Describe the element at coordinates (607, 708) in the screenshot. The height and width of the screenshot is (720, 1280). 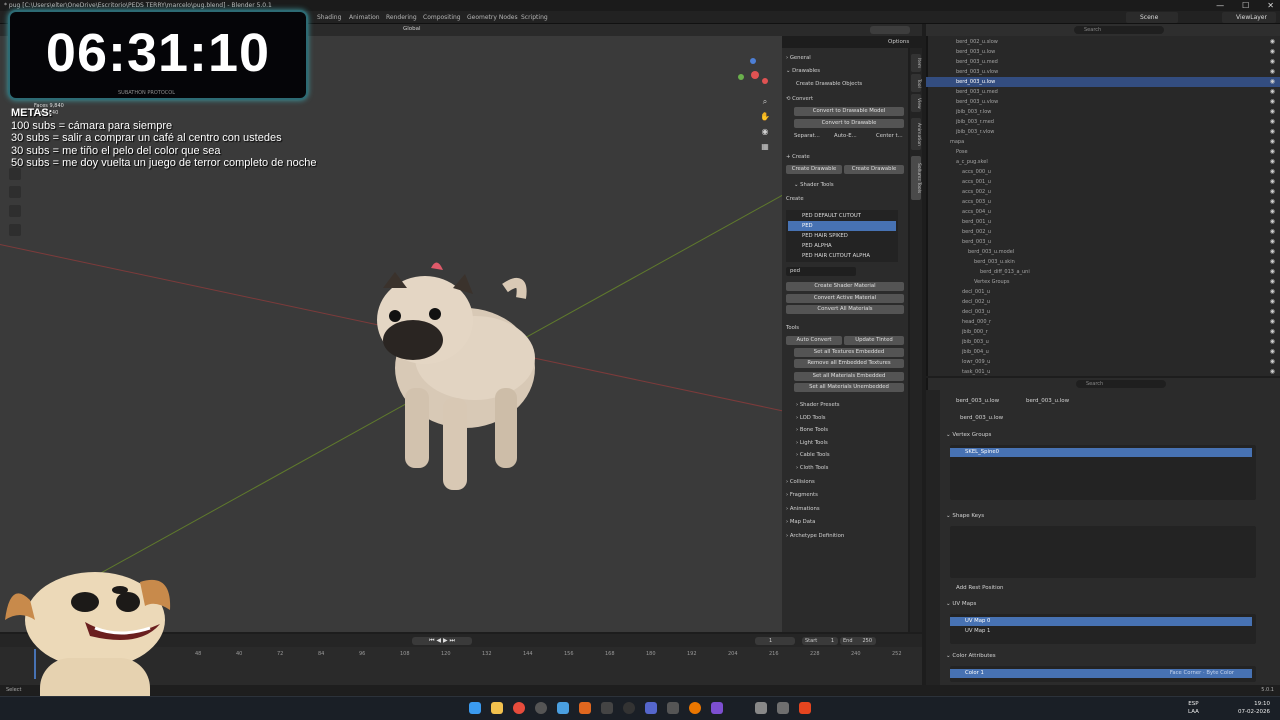
I see `streamlabs-icon` at that location.